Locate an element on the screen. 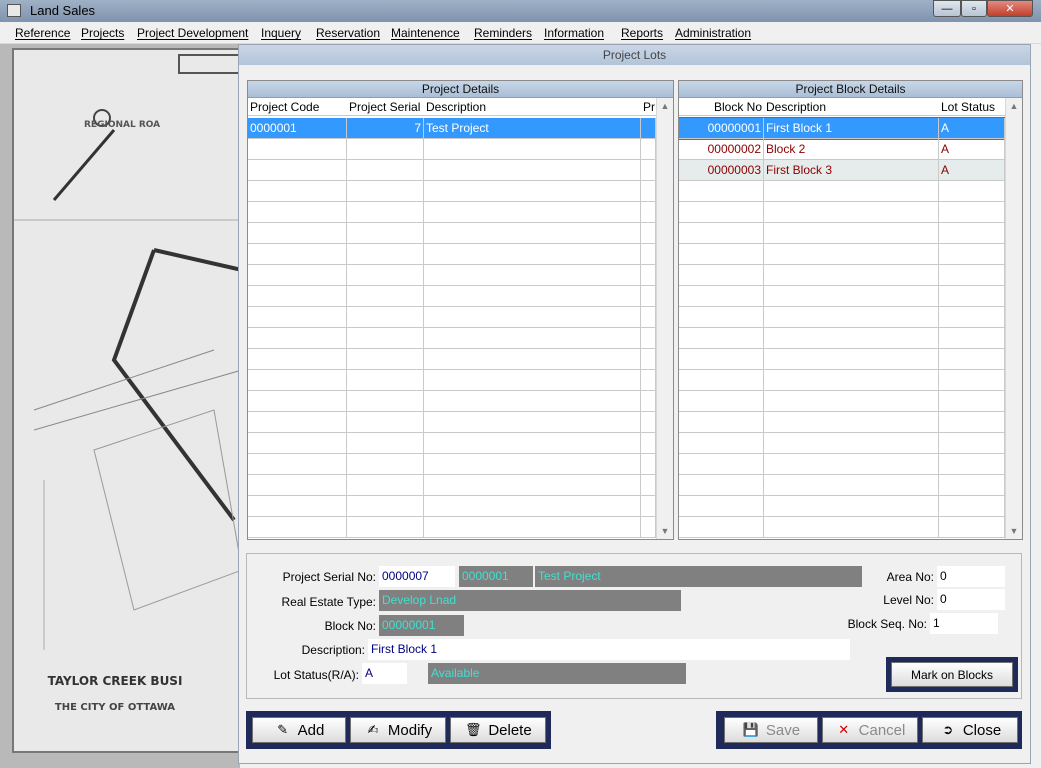  table-row: 0000001 7 Test Project is located at coordinates (452, 128).